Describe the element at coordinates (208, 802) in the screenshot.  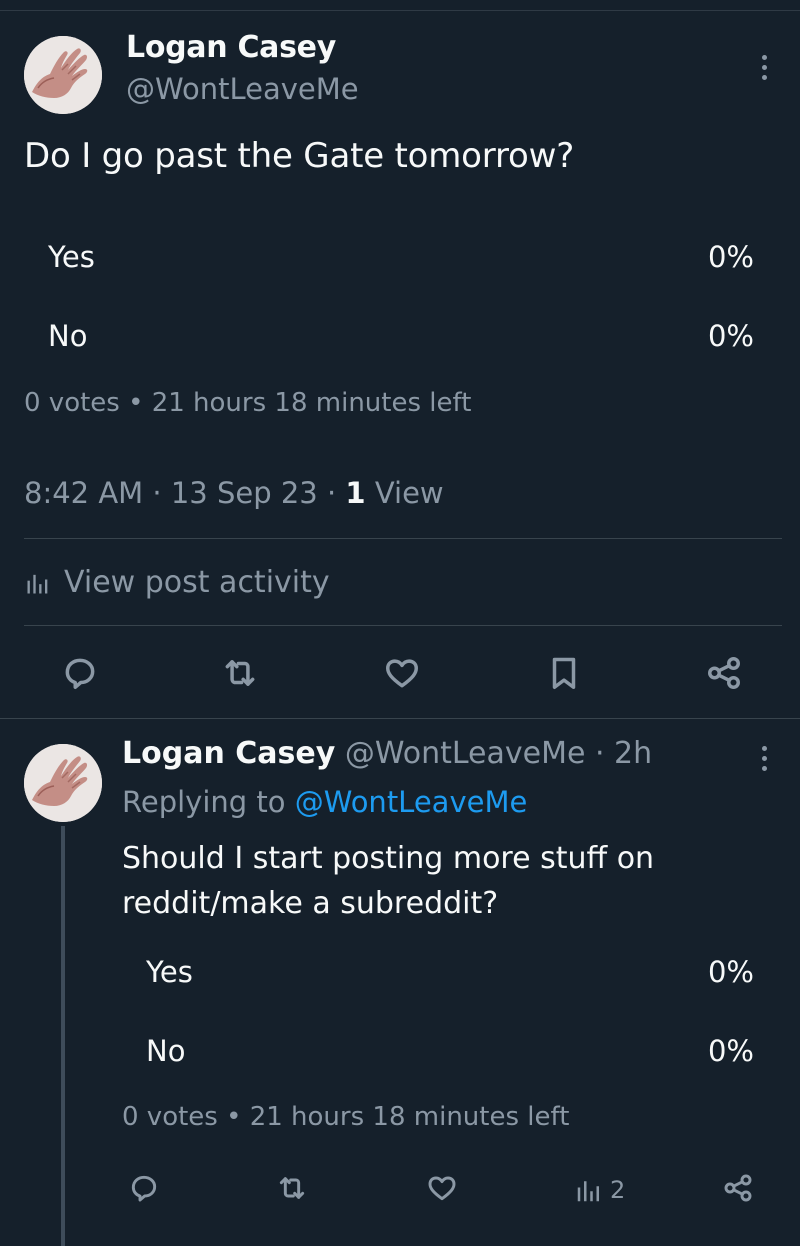
I see `replying-prefix: Replying to` at that location.